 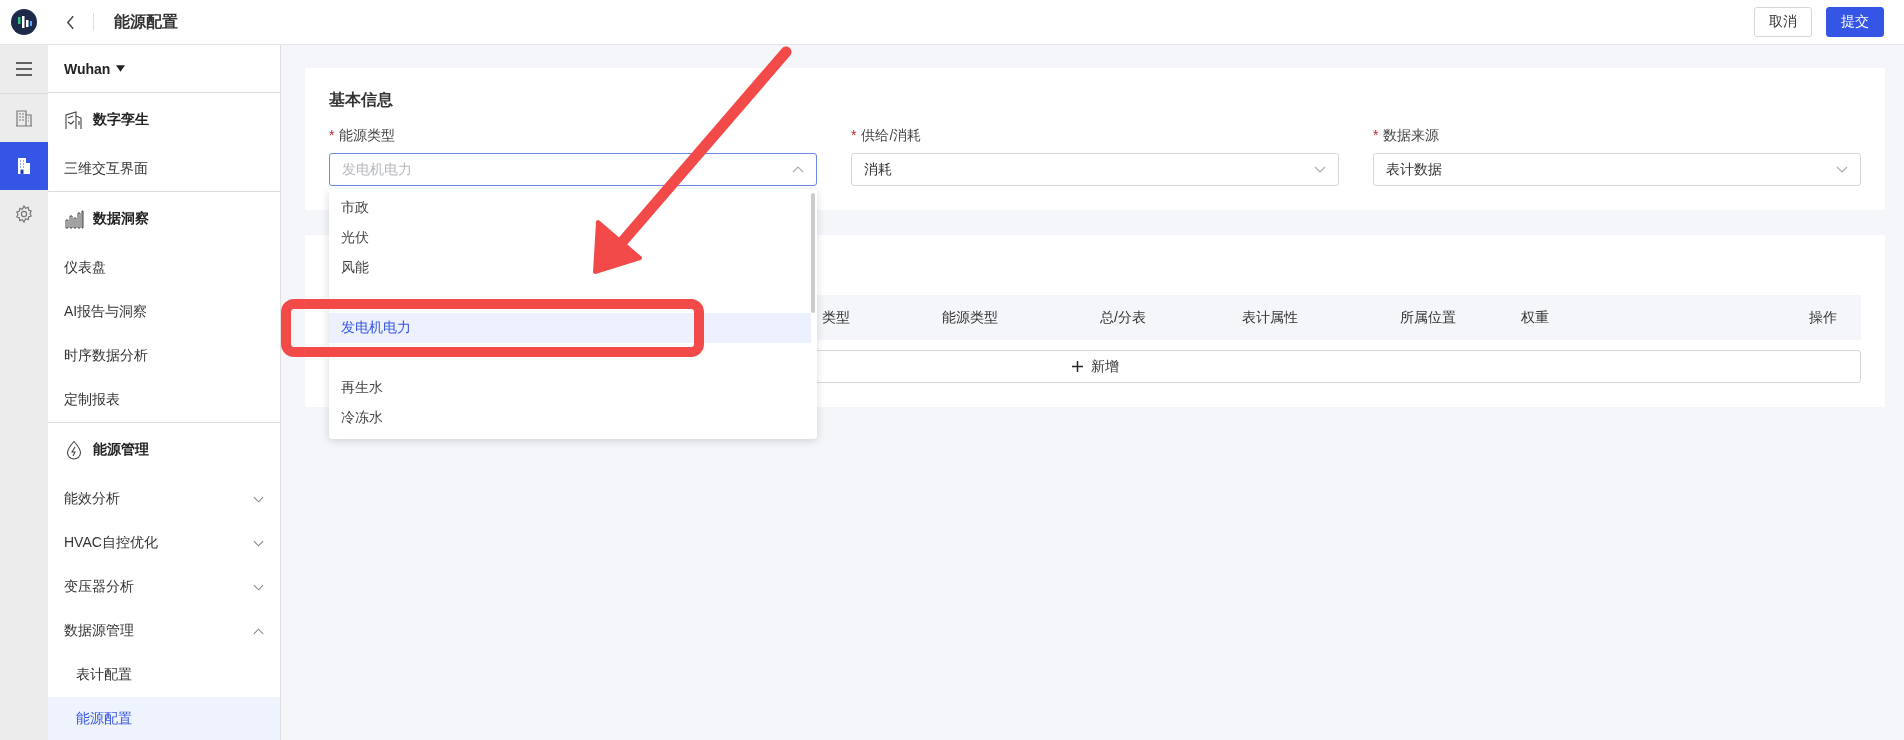 I want to click on energy-drop-icon, so click(x=74, y=450).